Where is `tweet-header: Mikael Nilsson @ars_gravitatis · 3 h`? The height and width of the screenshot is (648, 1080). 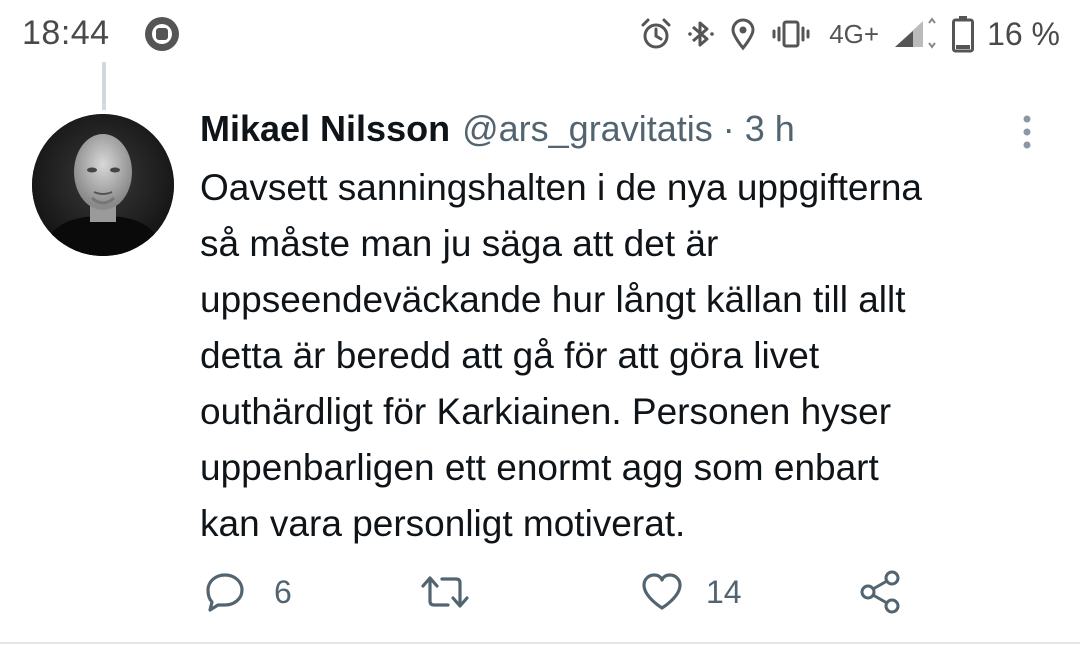 tweet-header: Mikael Nilsson @ars_gravitatis · 3 h is located at coordinates (497, 133).